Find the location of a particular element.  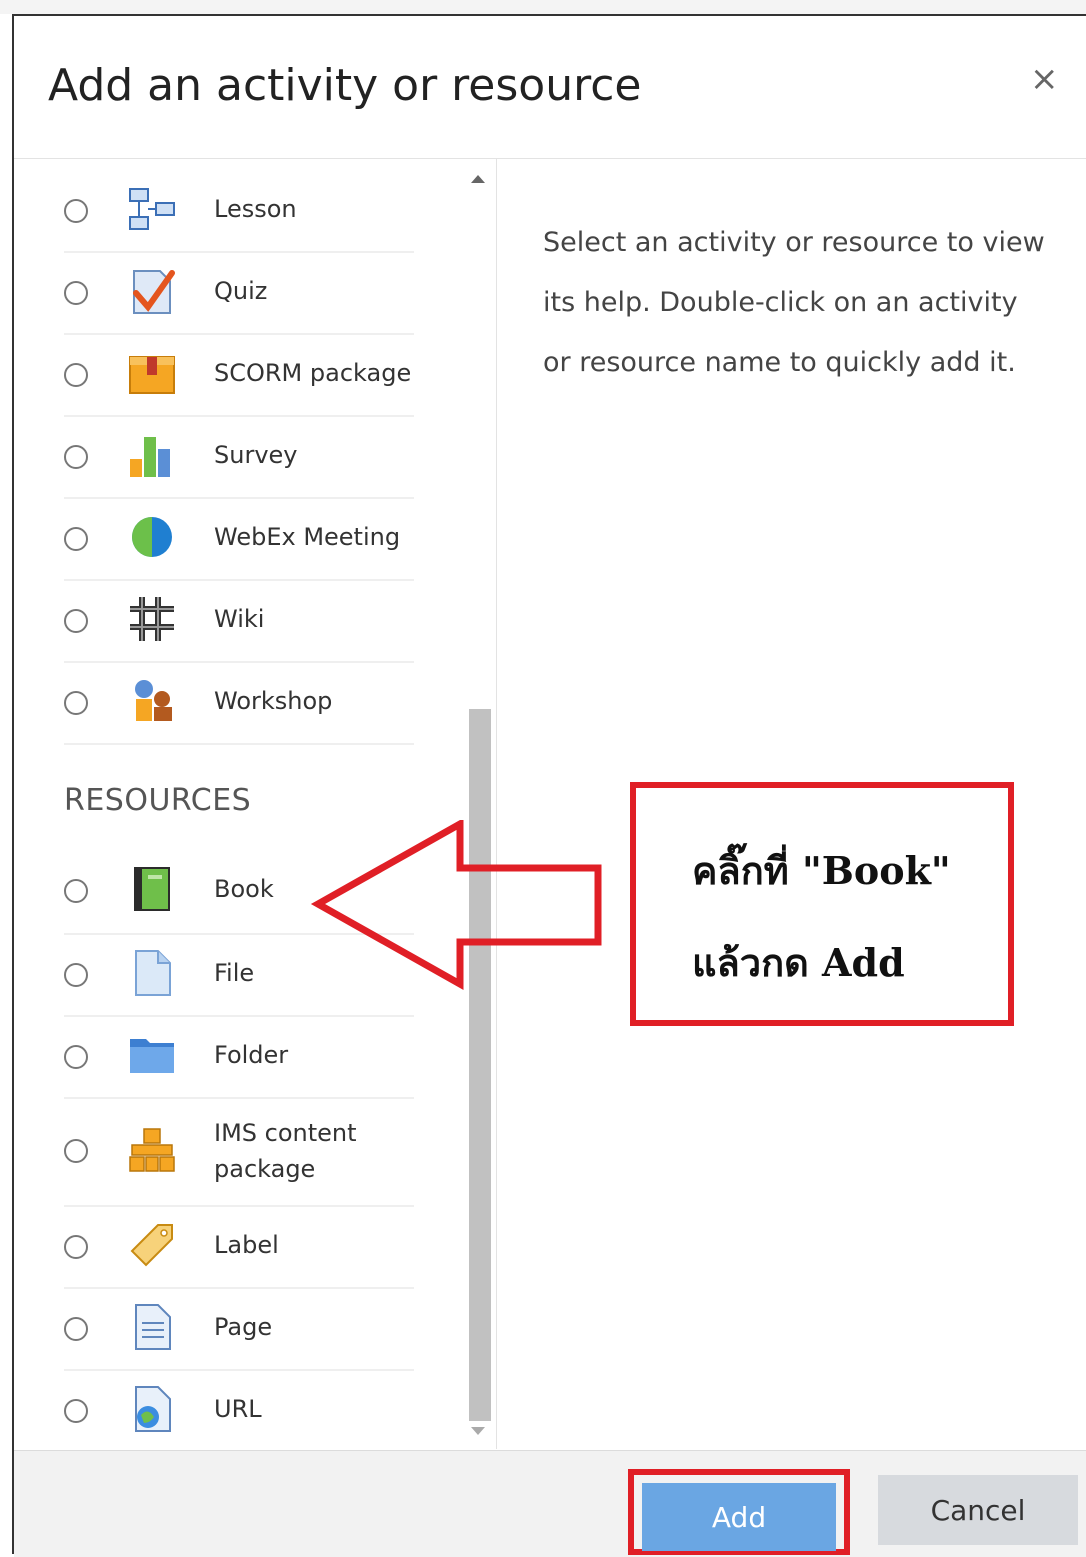

add-button-highlight: Add is located at coordinates (739, 1512).